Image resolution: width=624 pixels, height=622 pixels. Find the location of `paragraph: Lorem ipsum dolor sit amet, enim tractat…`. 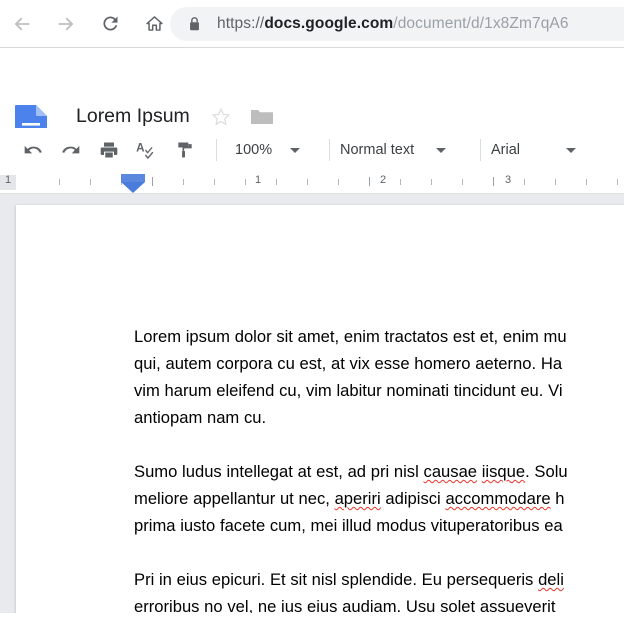

paragraph: Lorem ipsum dolor sit amet, enim tractat… is located at coordinates (379, 377).